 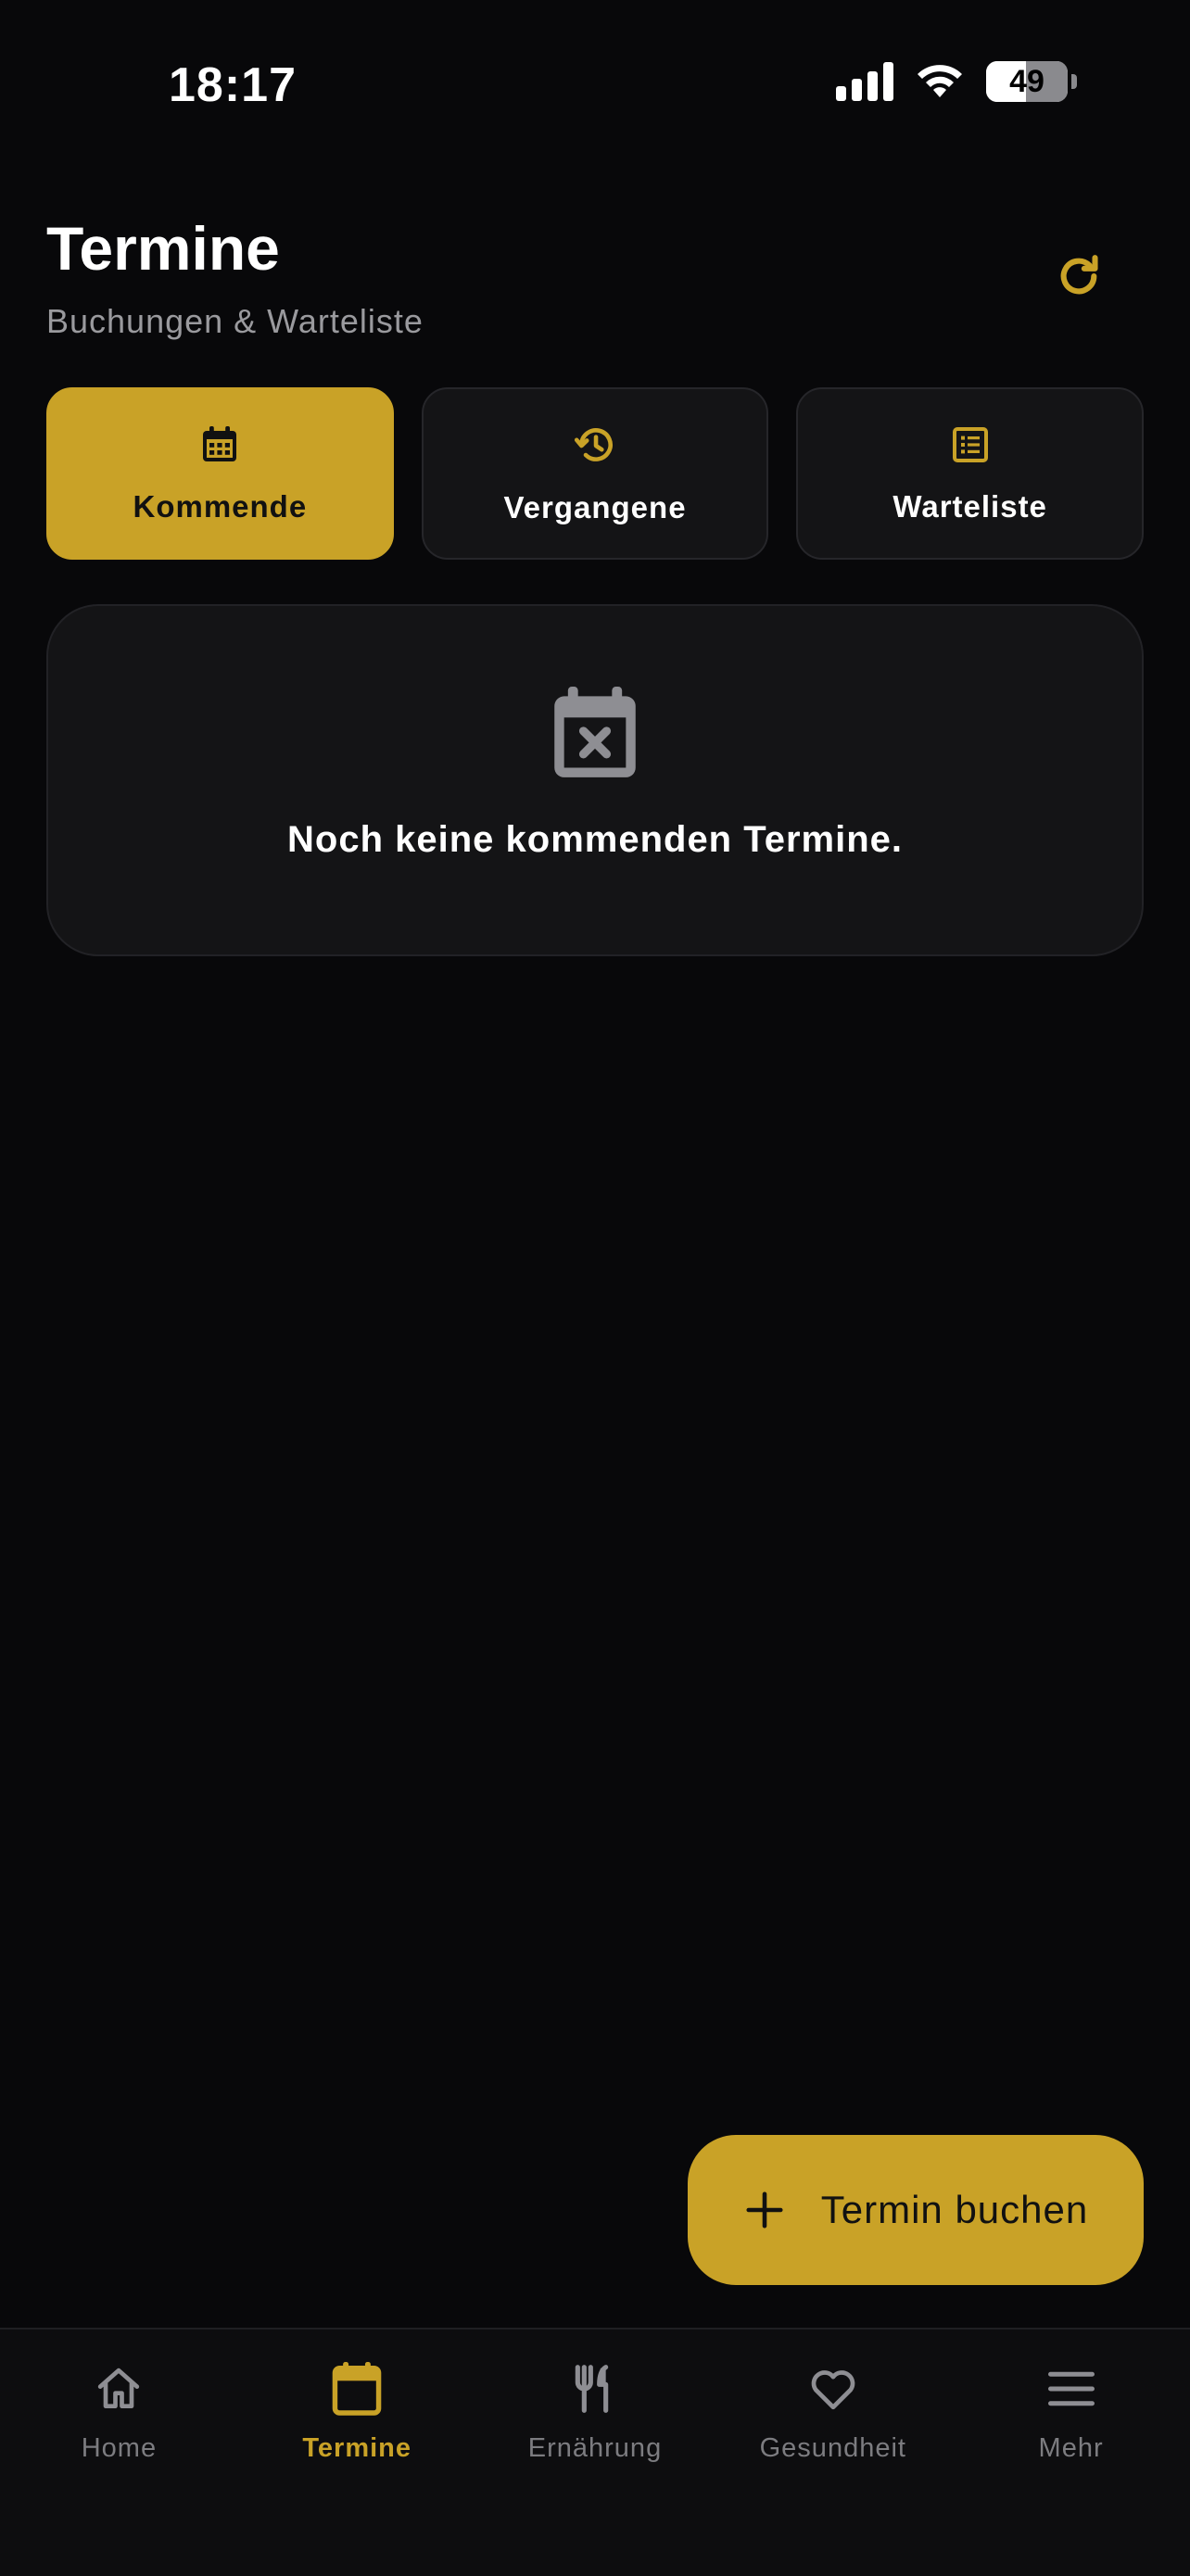 I want to click on empty-state-card: Noch keine kommenden Termine., so click(x=595, y=780).